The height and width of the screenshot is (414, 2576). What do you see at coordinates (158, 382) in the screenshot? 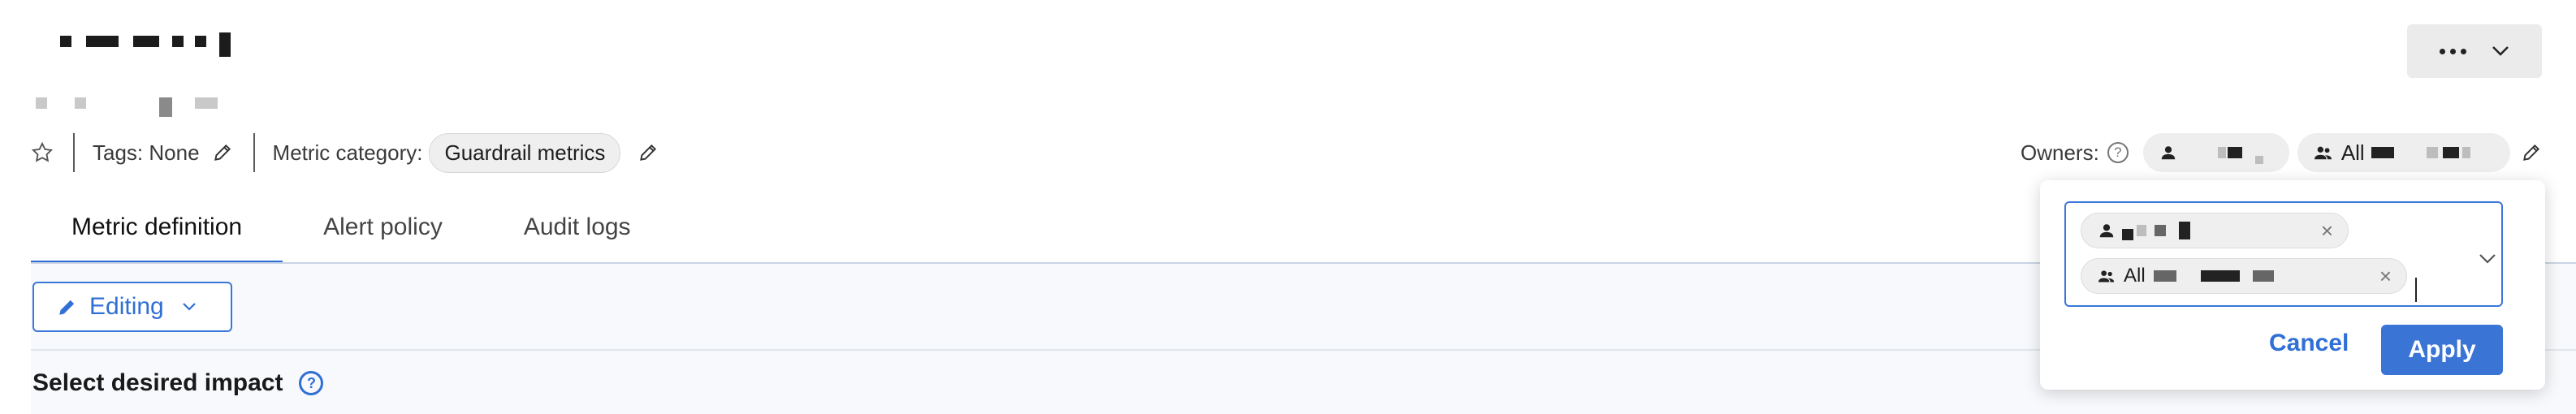
I see `section-title: Select desired impact` at bounding box center [158, 382].